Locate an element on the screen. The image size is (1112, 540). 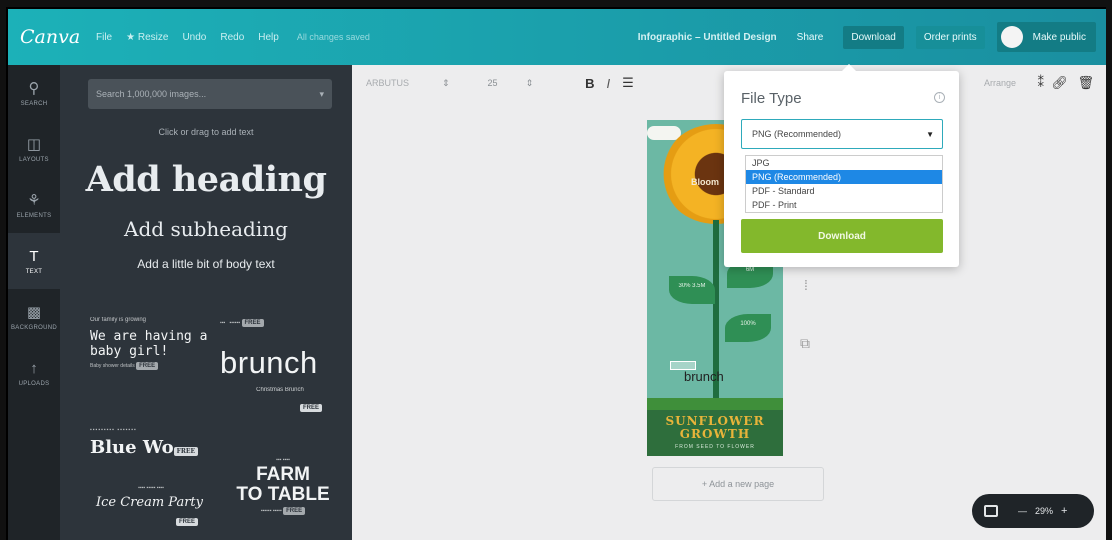
make-public-button: Make public is located at coordinates (1046, 37).